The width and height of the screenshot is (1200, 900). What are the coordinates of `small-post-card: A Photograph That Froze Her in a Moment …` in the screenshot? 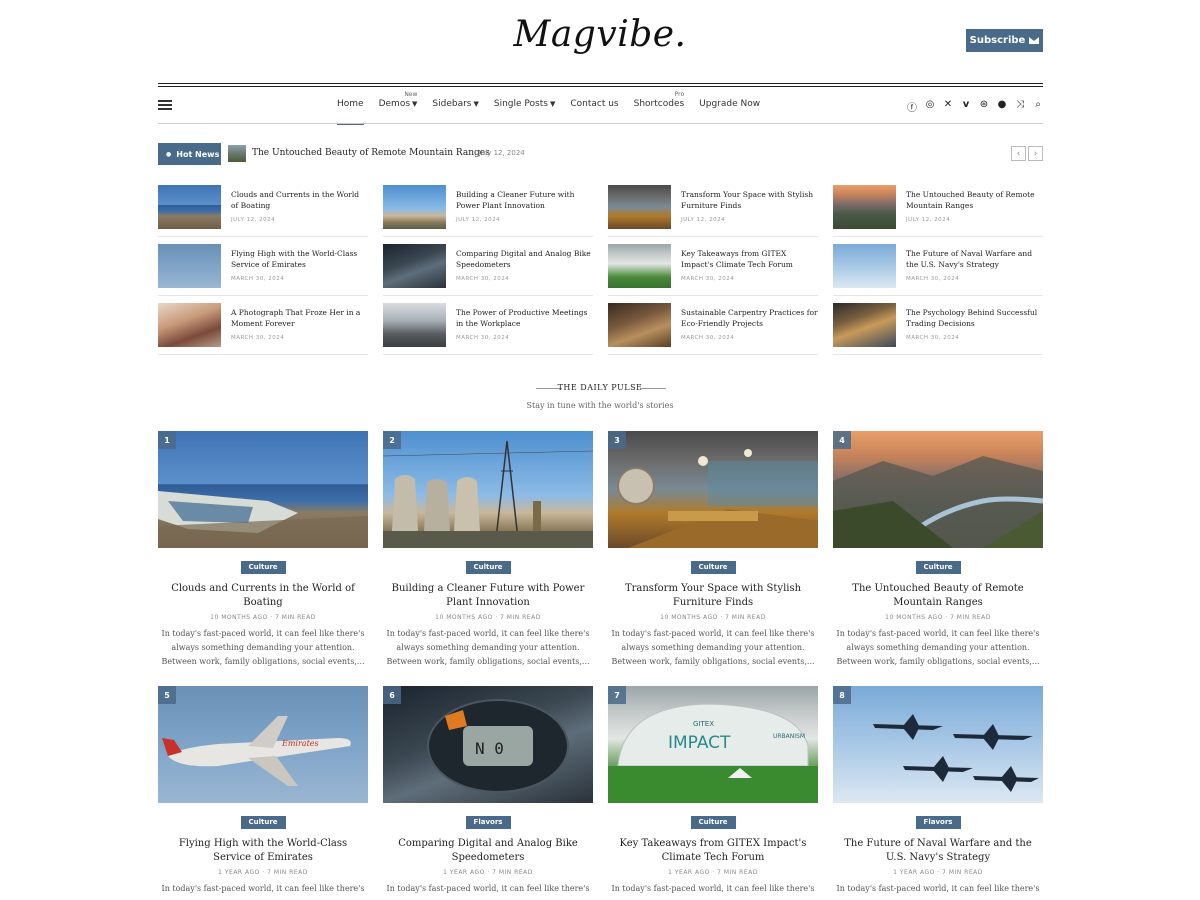 It's located at (263, 329).